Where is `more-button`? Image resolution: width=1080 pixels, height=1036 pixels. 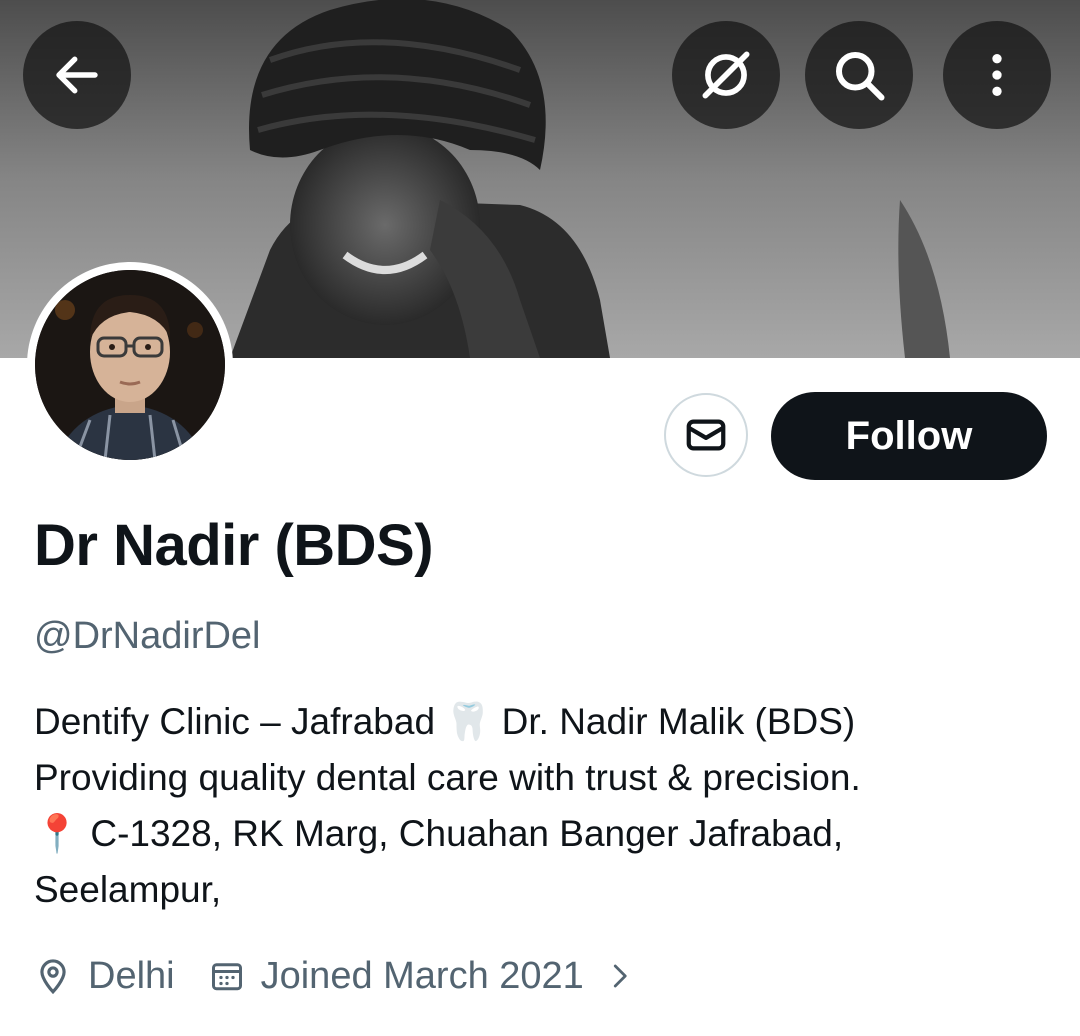 more-button is located at coordinates (997, 75).